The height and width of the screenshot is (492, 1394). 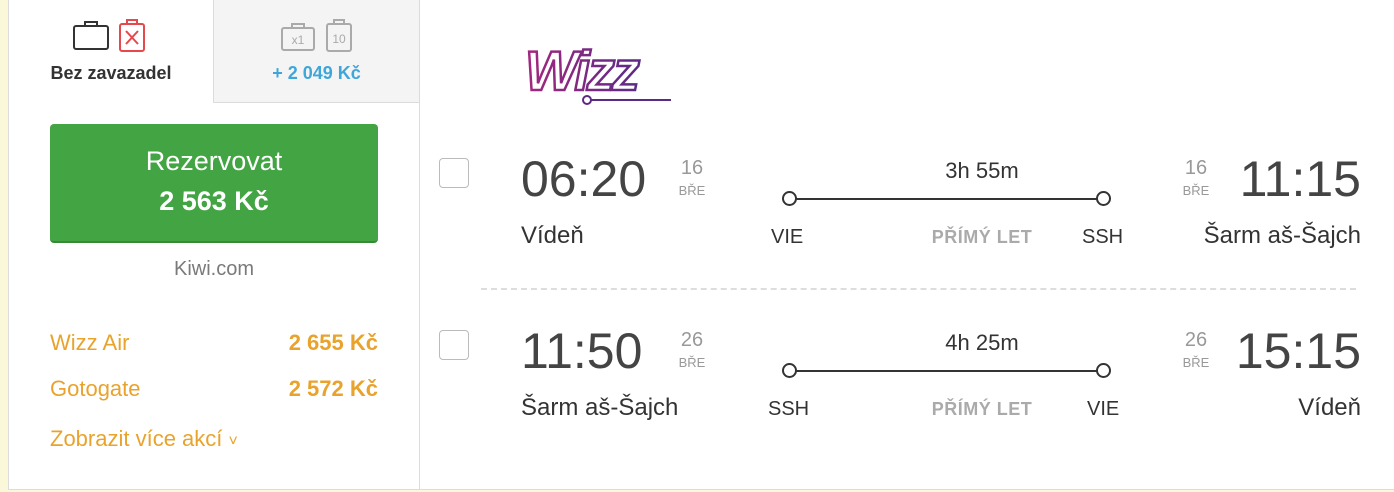 What do you see at coordinates (1298, 351) in the screenshot?
I see `arrival-time: 15:15` at bounding box center [1298, 351].